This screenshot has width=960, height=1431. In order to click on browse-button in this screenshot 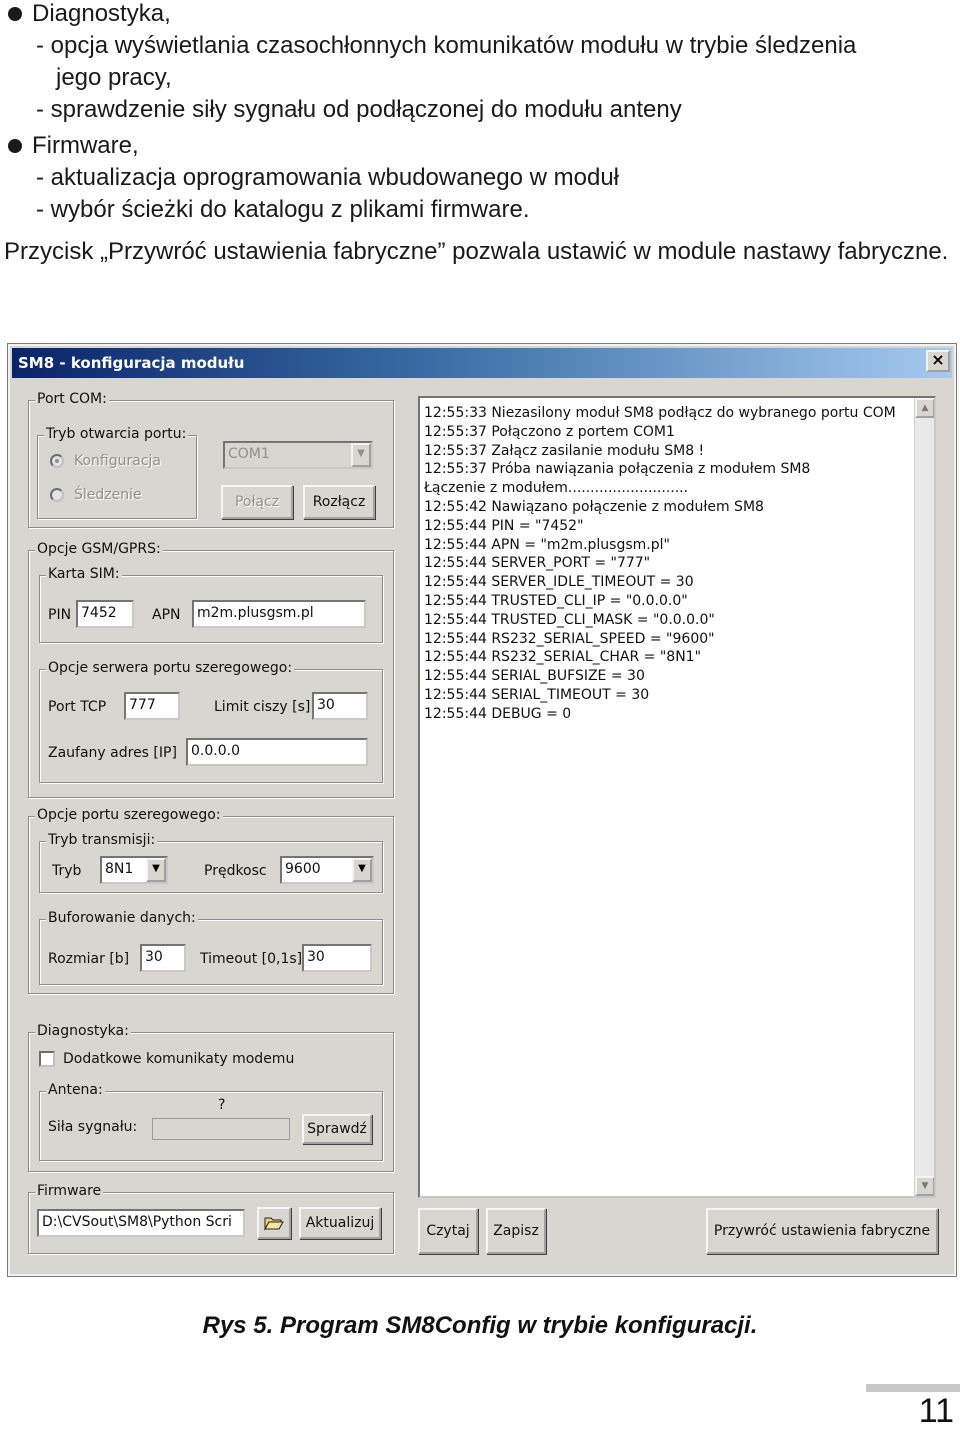, I will do `click(274, 1223)`.